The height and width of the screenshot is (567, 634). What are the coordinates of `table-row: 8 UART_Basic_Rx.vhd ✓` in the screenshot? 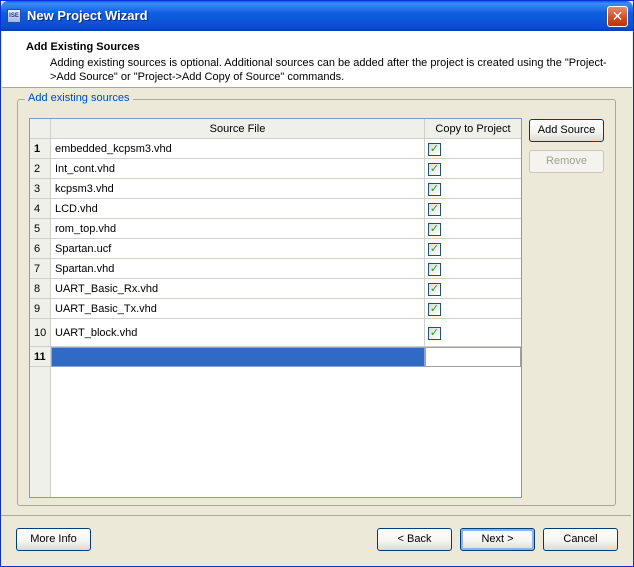 It's located at (275, 289).